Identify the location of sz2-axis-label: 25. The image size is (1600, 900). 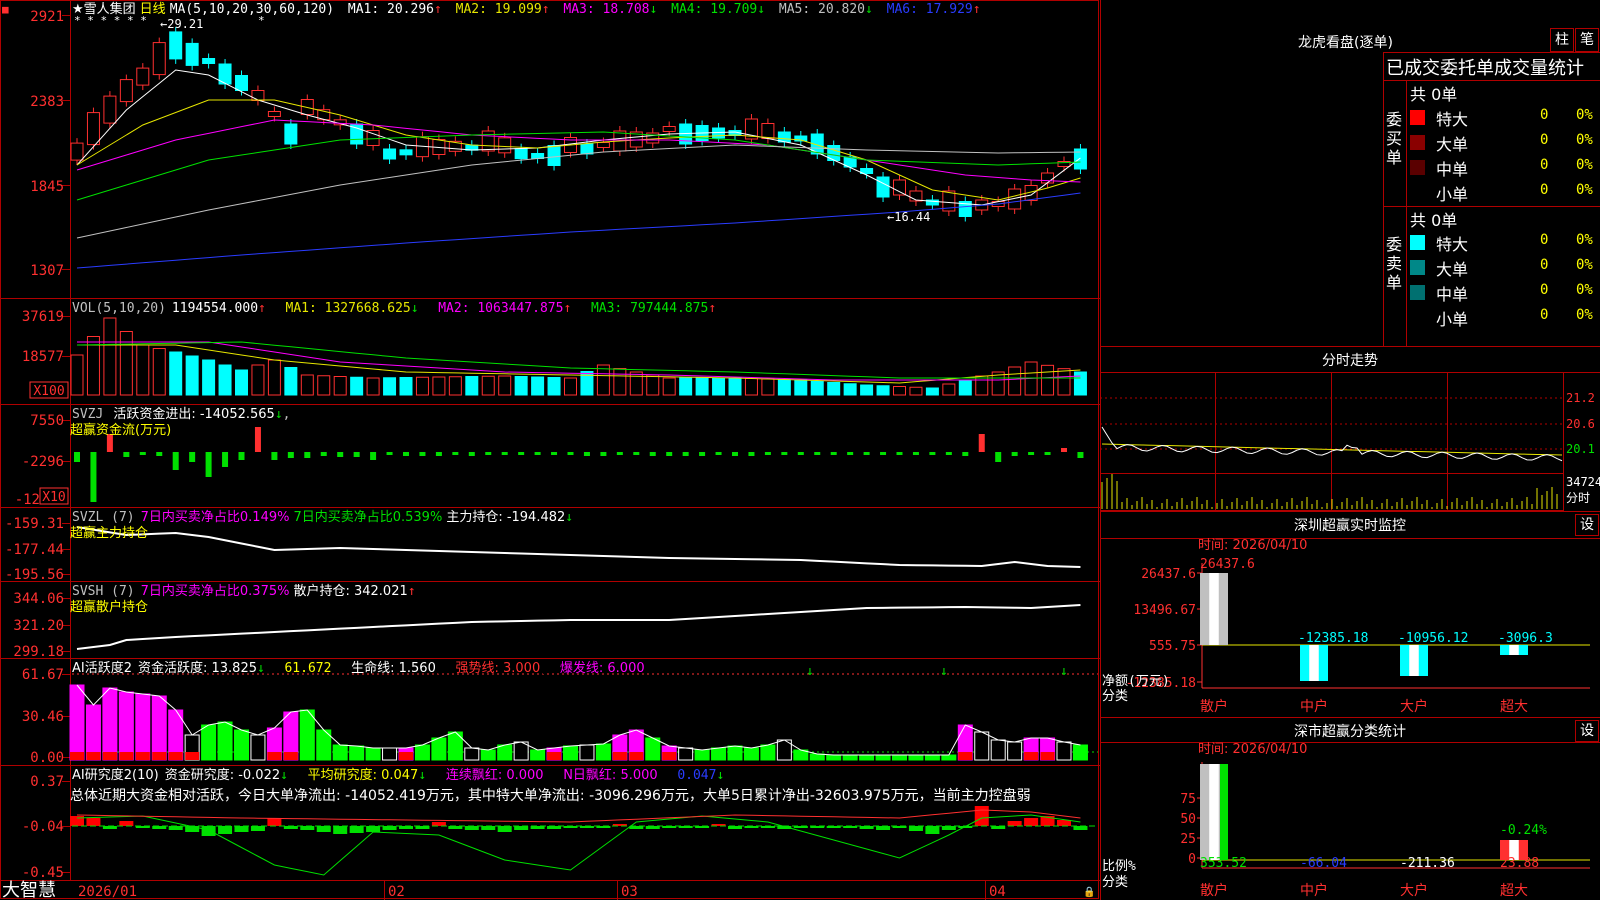
(1188, 839).